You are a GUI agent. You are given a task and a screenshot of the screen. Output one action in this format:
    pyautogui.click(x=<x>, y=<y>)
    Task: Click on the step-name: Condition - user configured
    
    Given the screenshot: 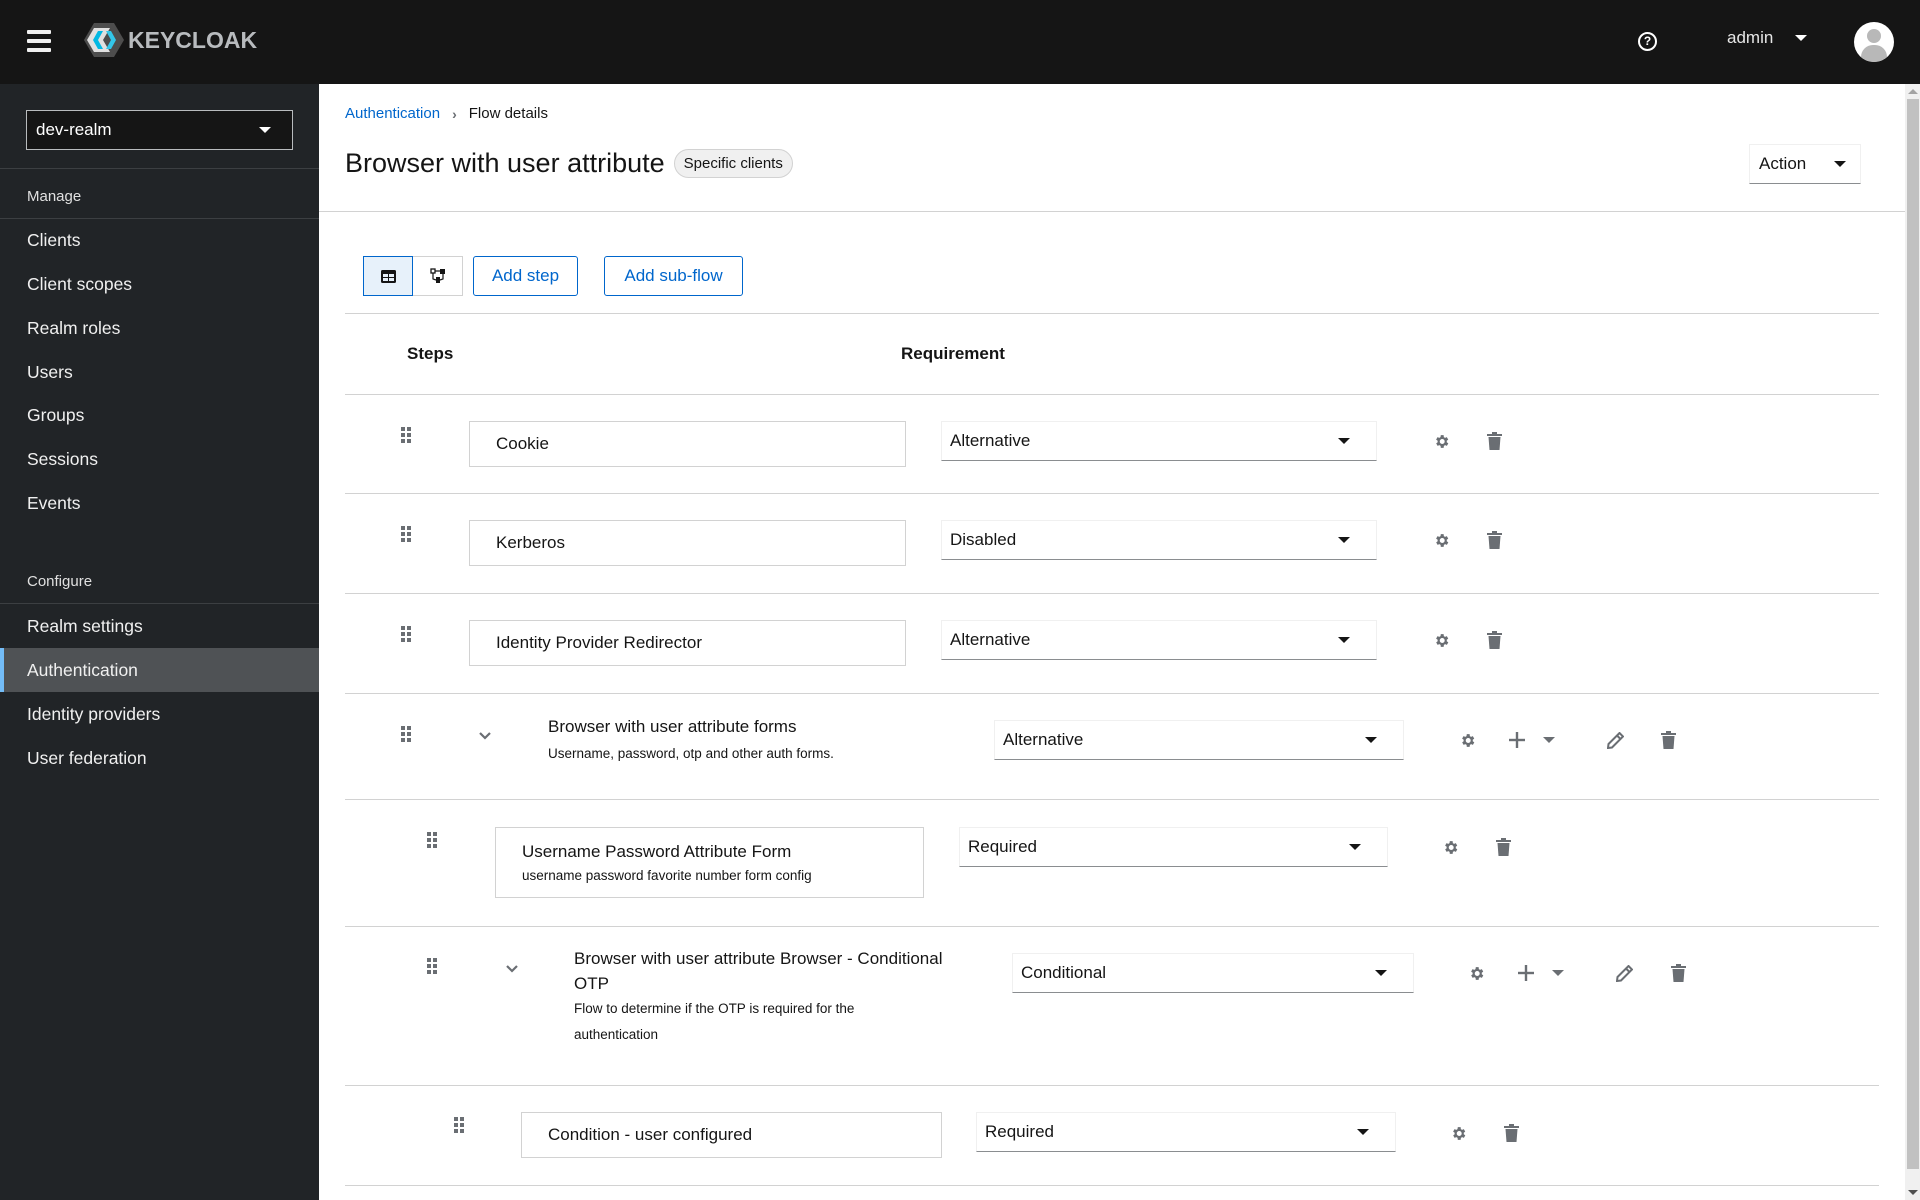 What is the action you would take?
    pyautogui.click(x=650, y=1134)
    